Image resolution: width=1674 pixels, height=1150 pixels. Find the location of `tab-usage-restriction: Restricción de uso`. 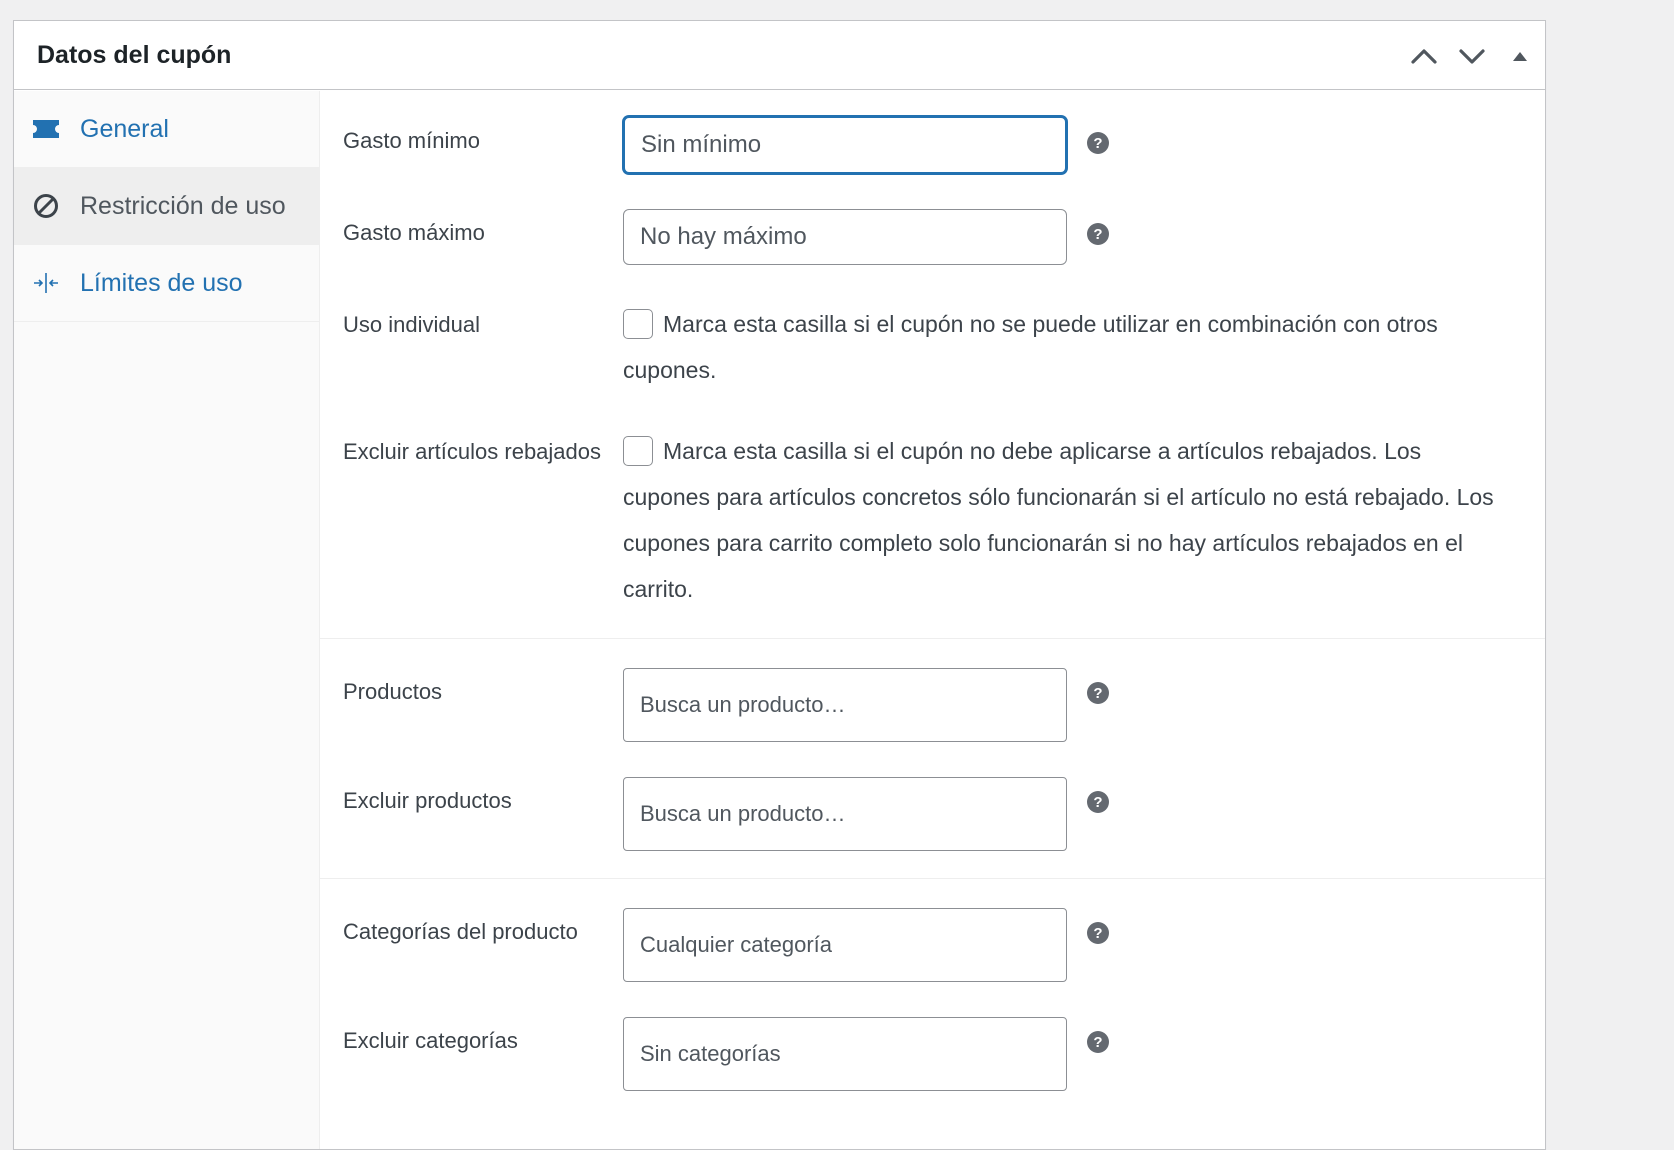

tab-usage-restriction: Restricción de uso is located at coordinates (166, 206).